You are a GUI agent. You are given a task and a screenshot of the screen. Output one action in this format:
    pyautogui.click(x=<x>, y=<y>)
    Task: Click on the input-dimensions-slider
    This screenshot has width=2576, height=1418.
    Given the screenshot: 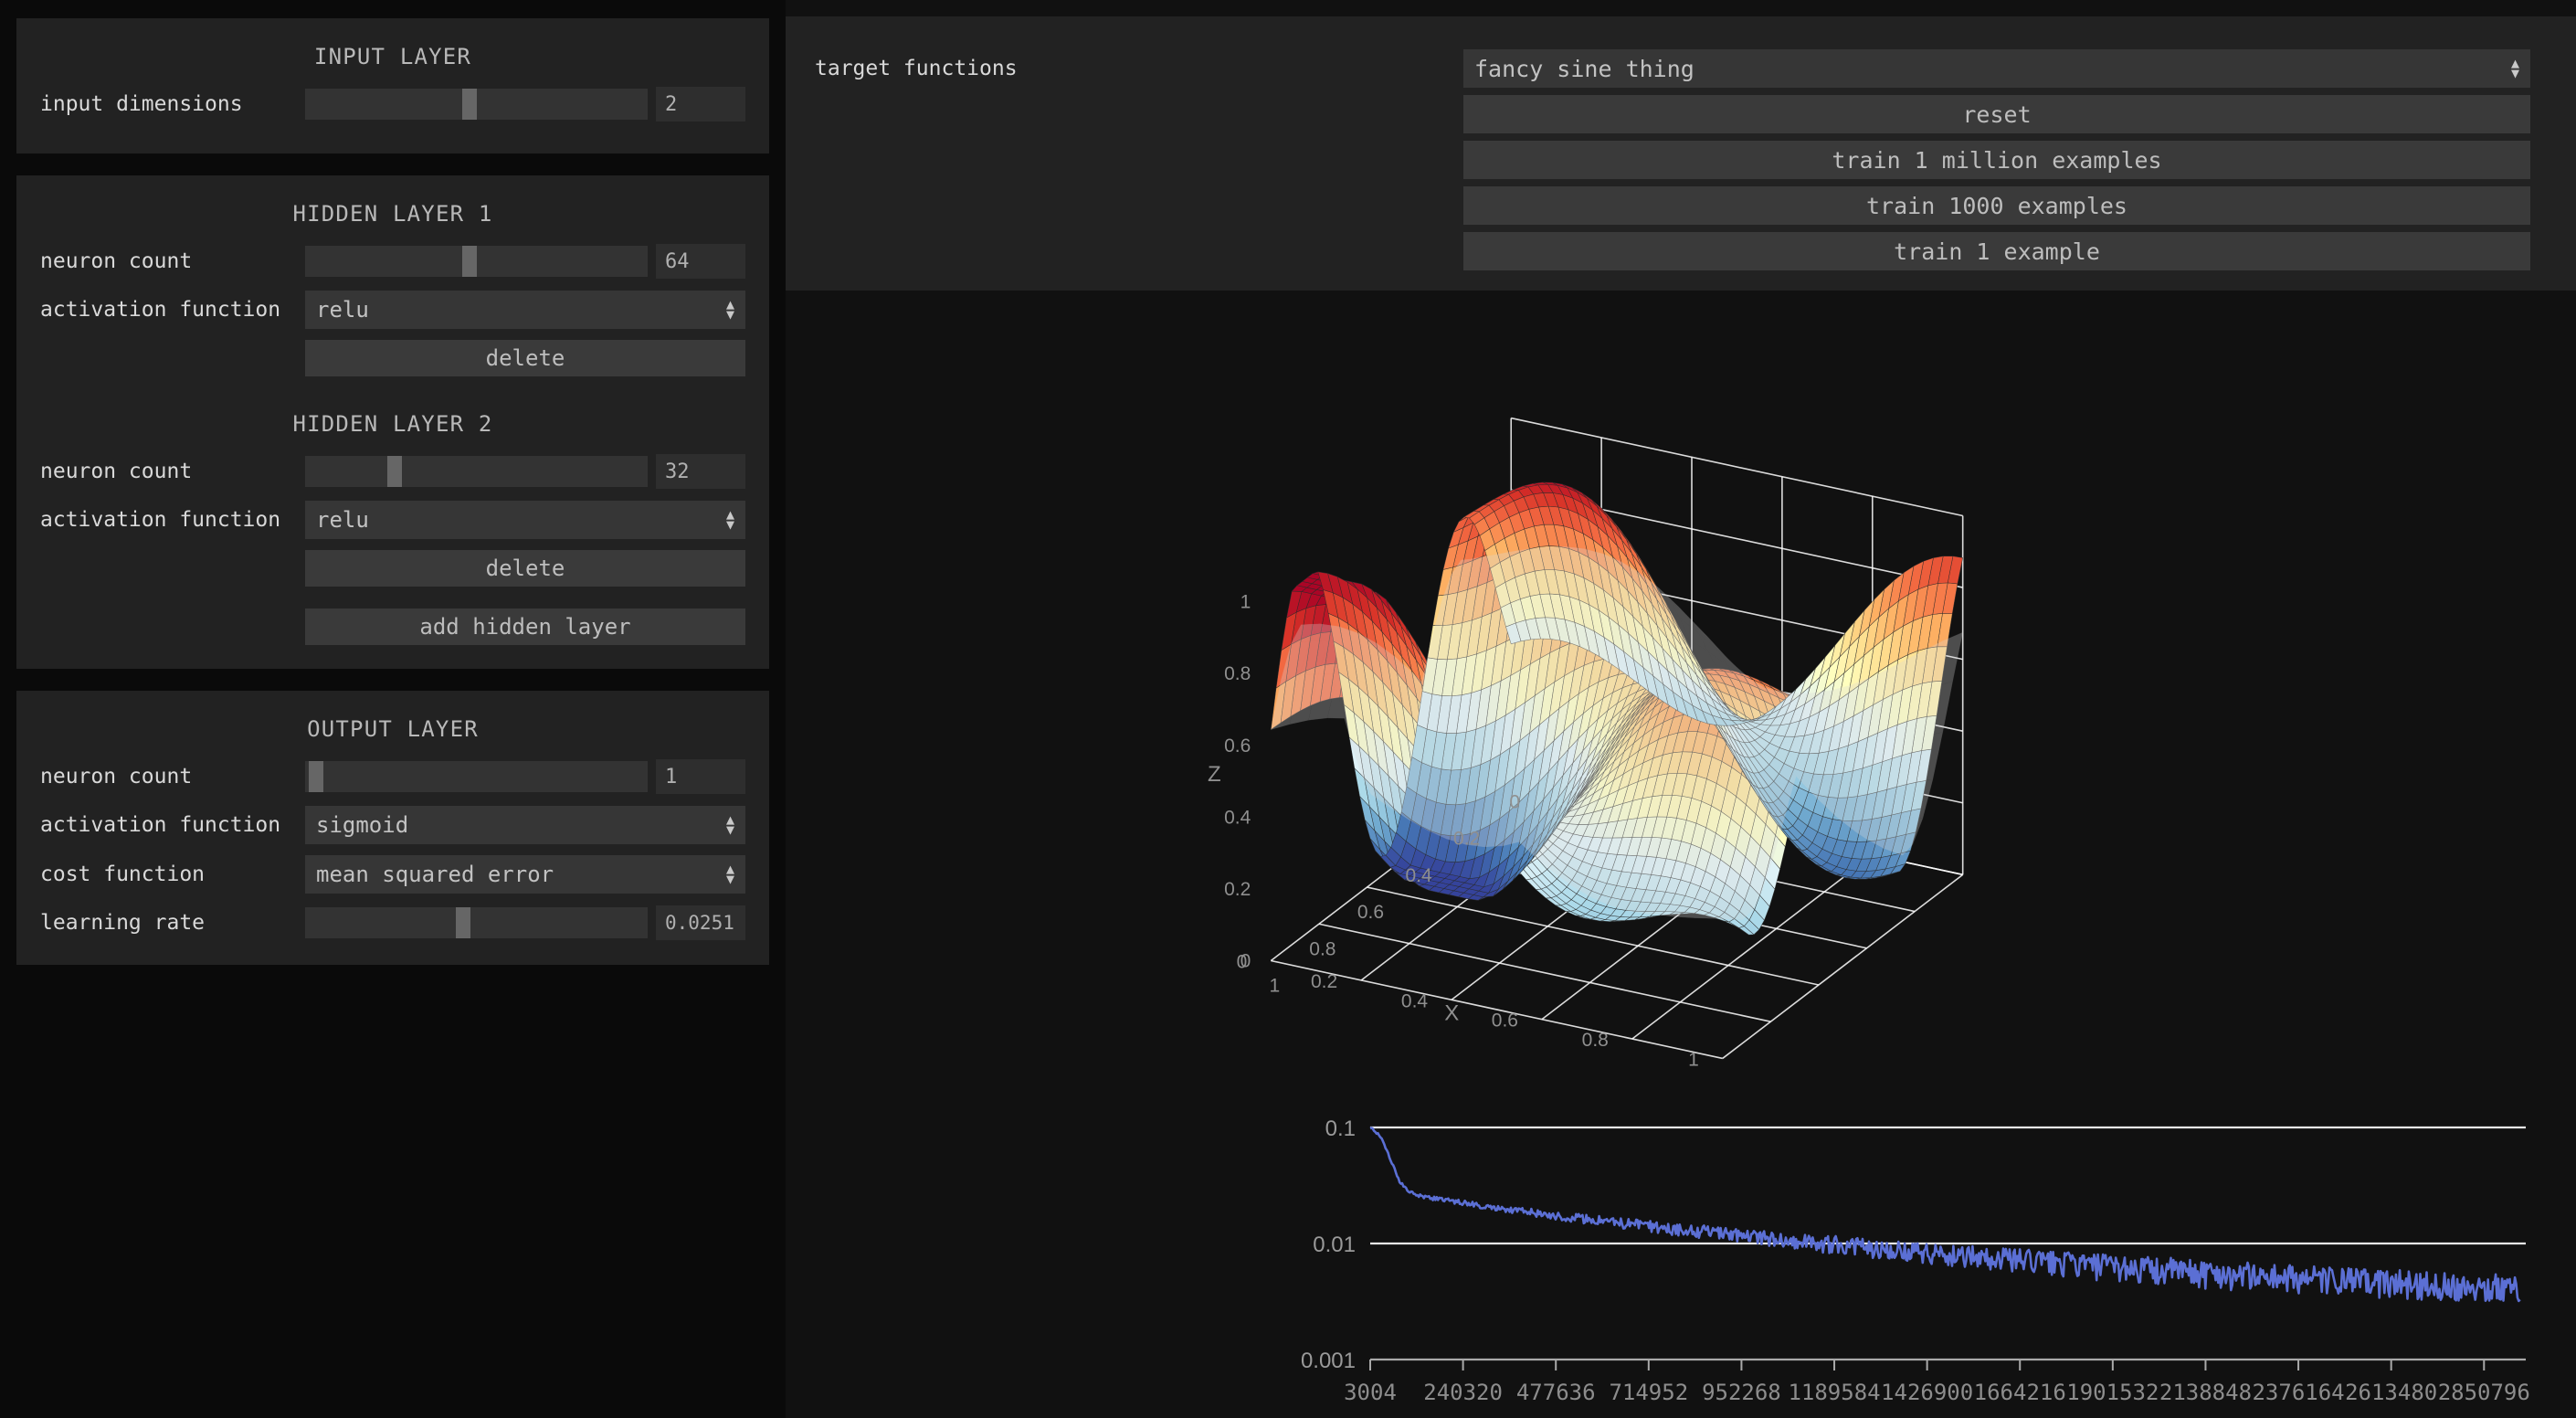 What is the action you would take?
    pyautogui.click(x=477, y=104)
    